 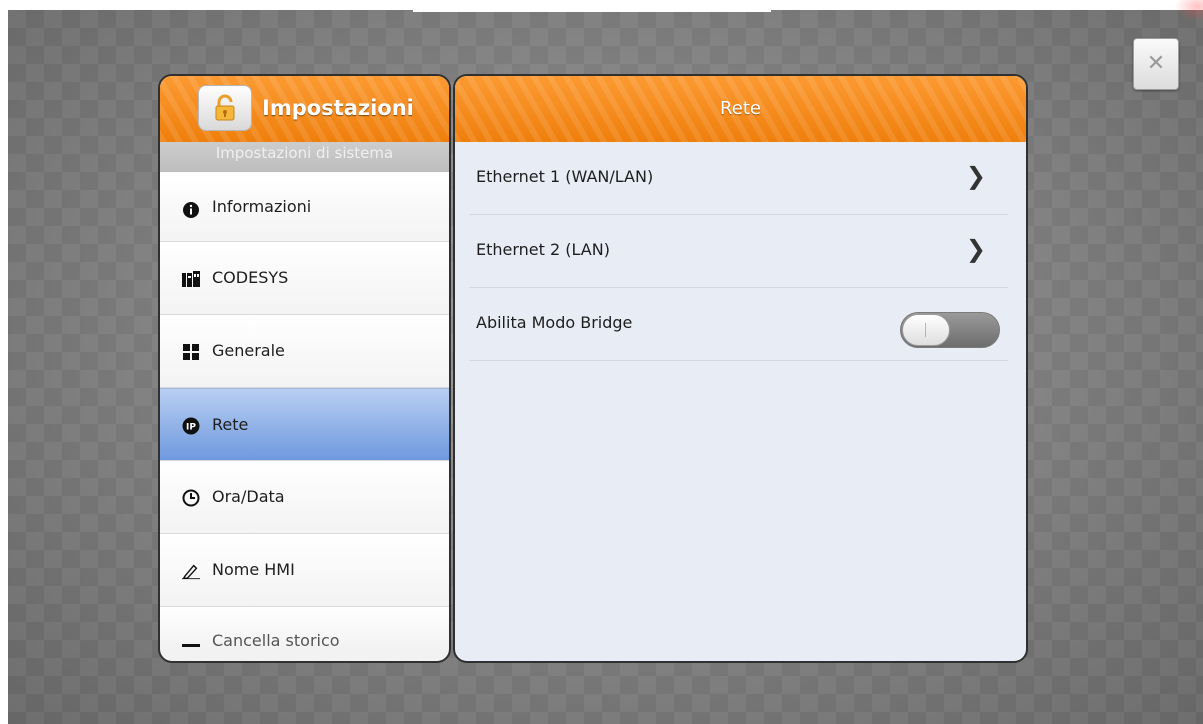 I want to click on sidebar-item-label: Nome HMI, so click(x=253, y=569).